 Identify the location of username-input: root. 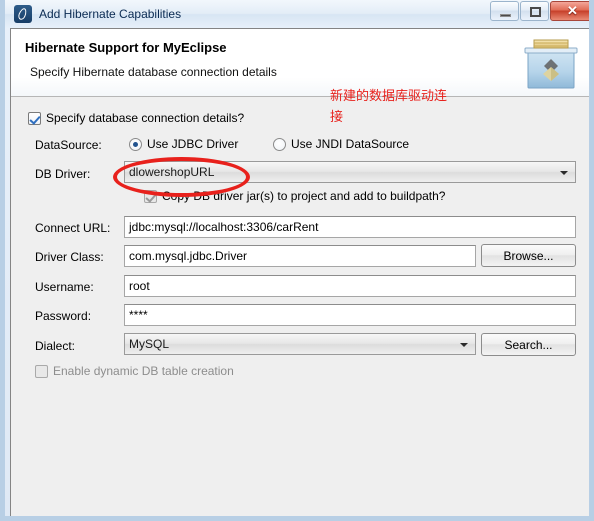
(350, 286).